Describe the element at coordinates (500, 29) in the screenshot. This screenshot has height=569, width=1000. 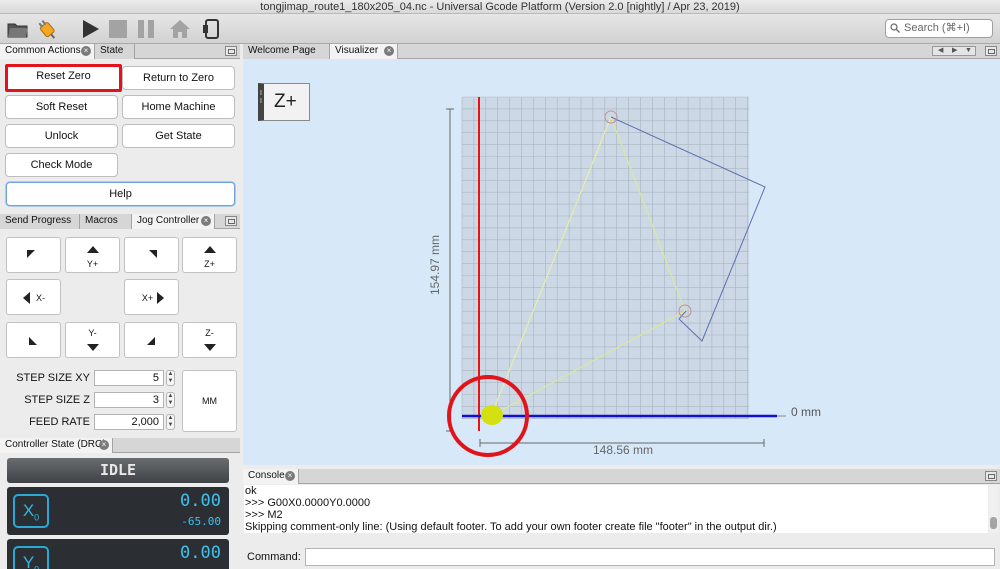
I see `main-toolbar: Search (⌘+I)` at that location.